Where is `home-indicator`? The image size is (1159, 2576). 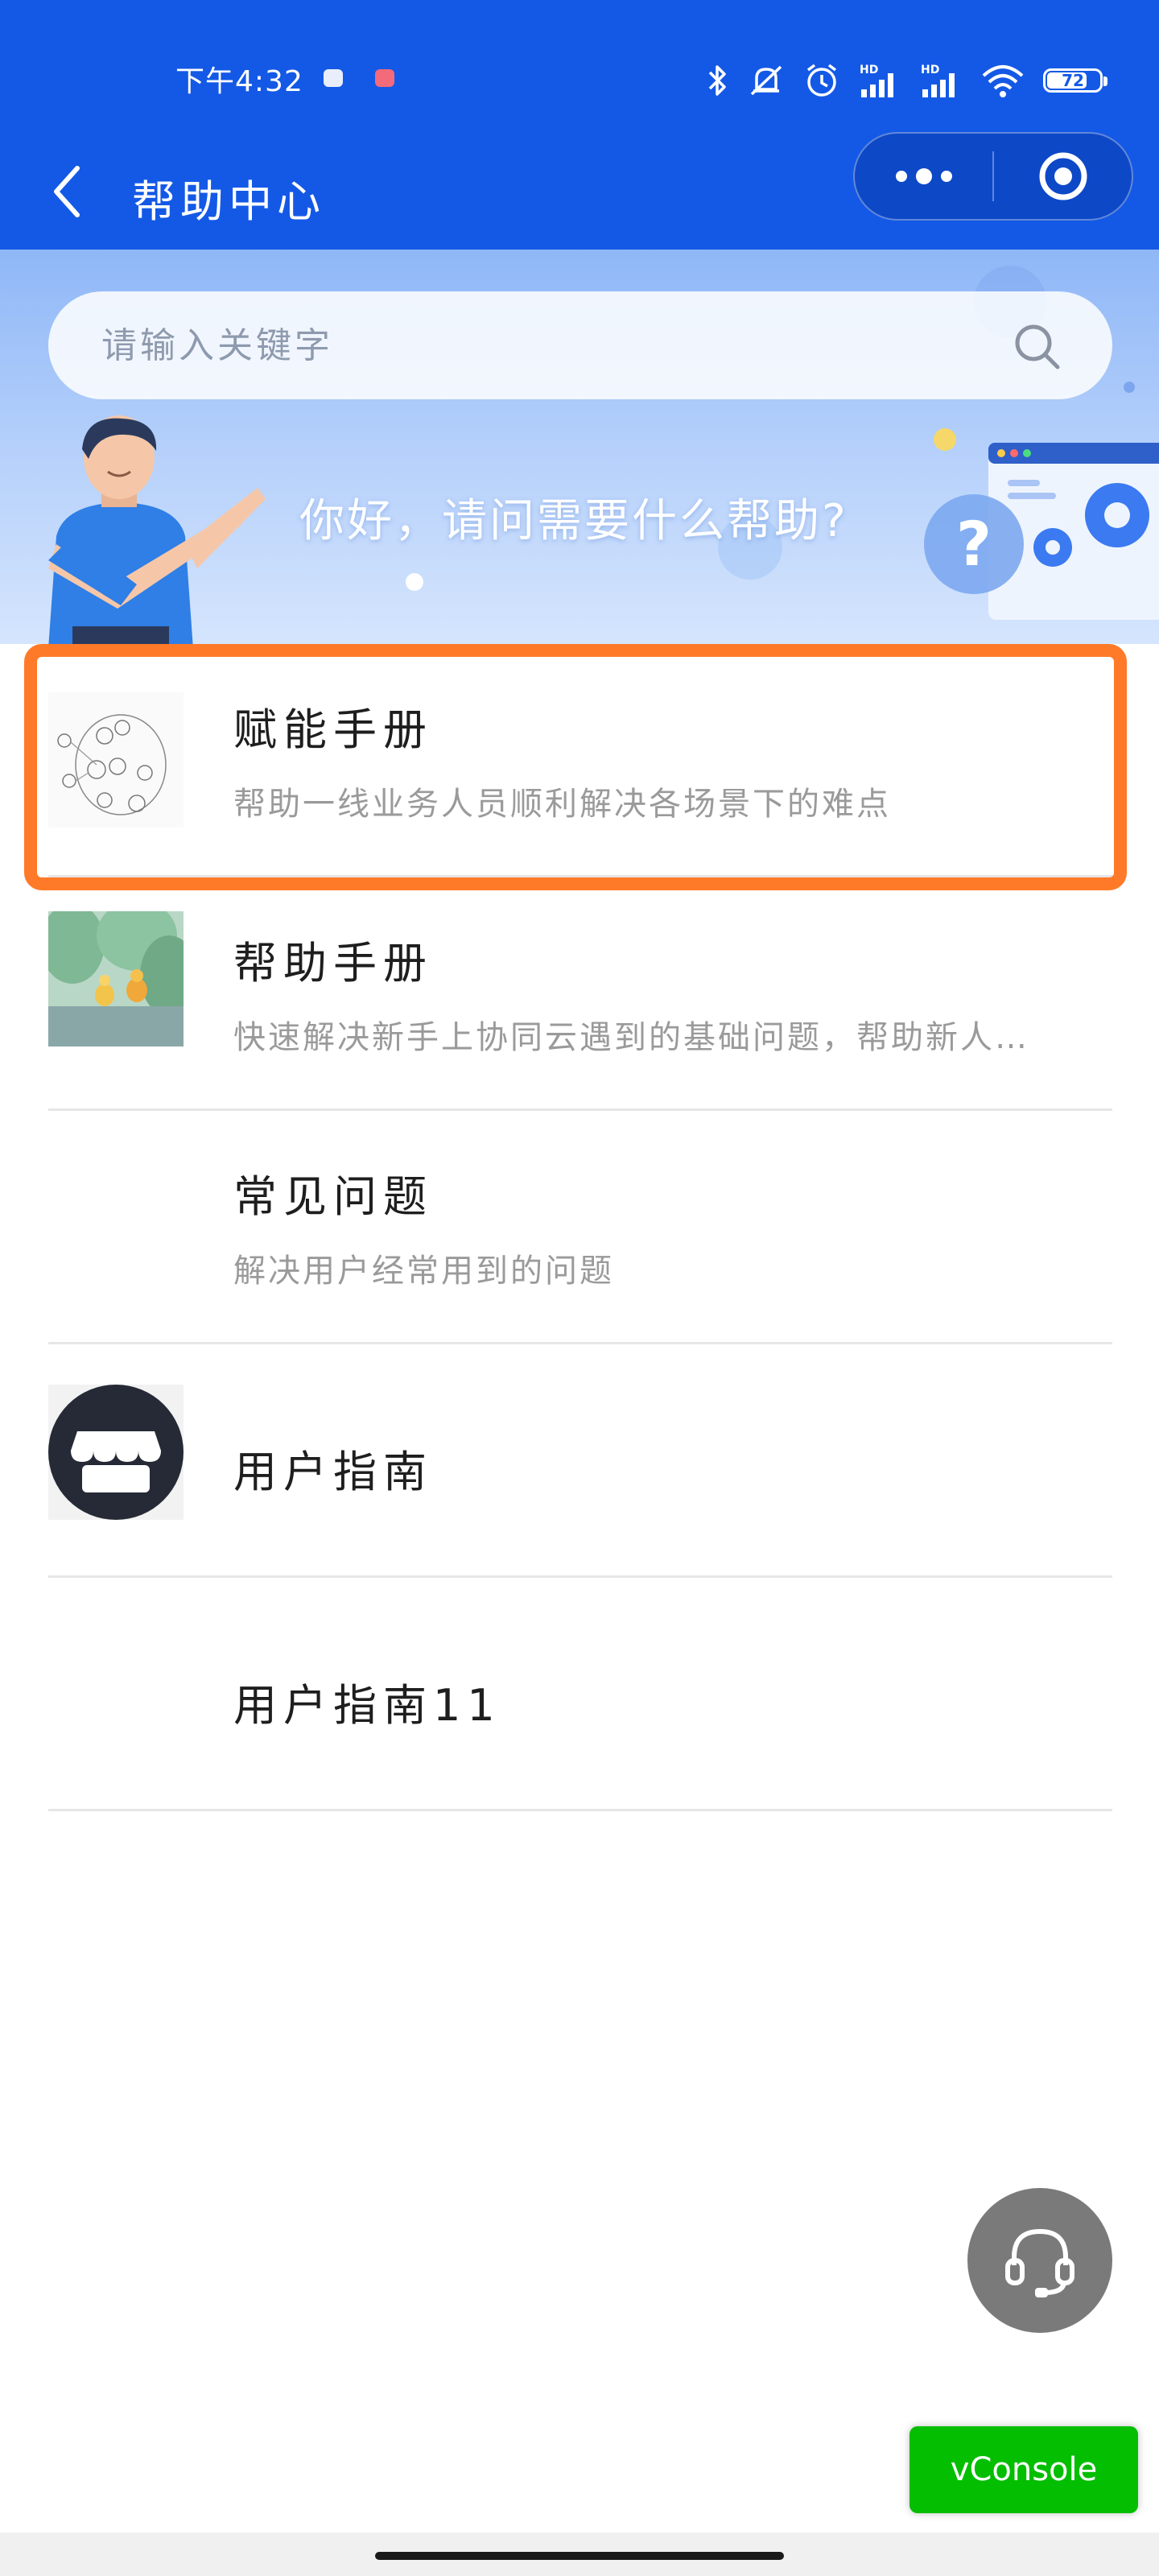 home-indicator is located at coordinates (579, 2556).